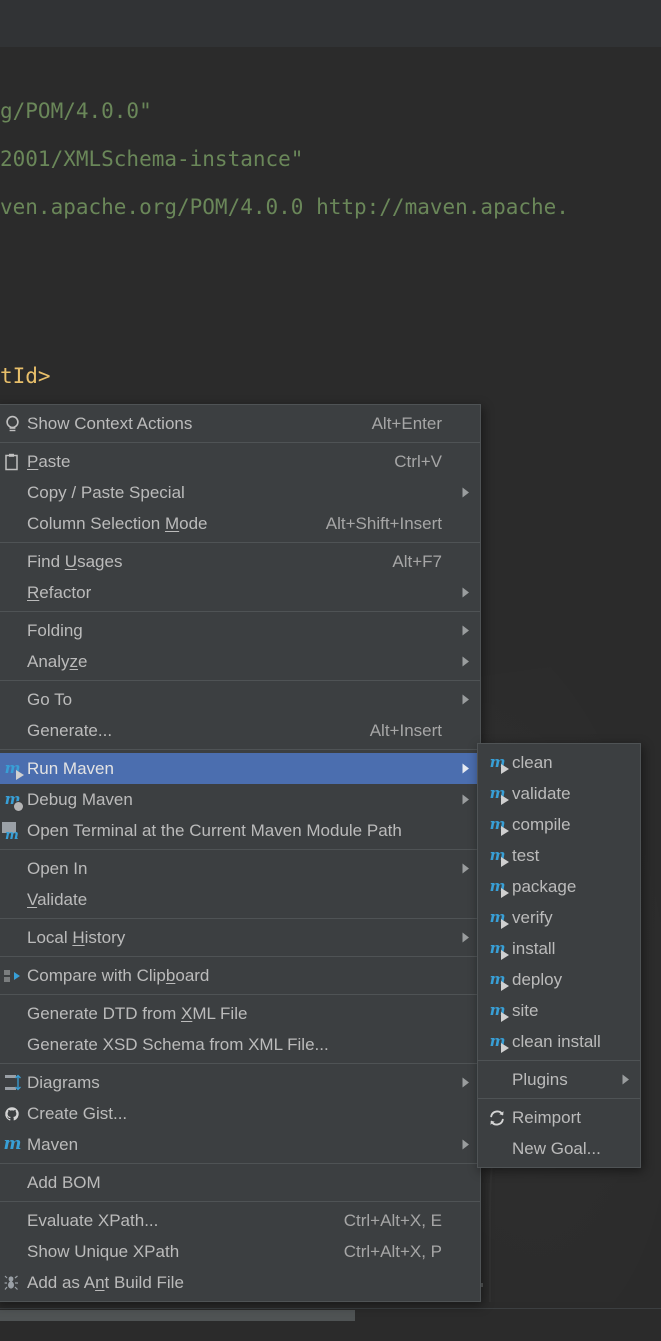 The image size is (661, 1341). I want to click on menu-item-find-usages: Find Usages Alt+F7, so click(240, 561).